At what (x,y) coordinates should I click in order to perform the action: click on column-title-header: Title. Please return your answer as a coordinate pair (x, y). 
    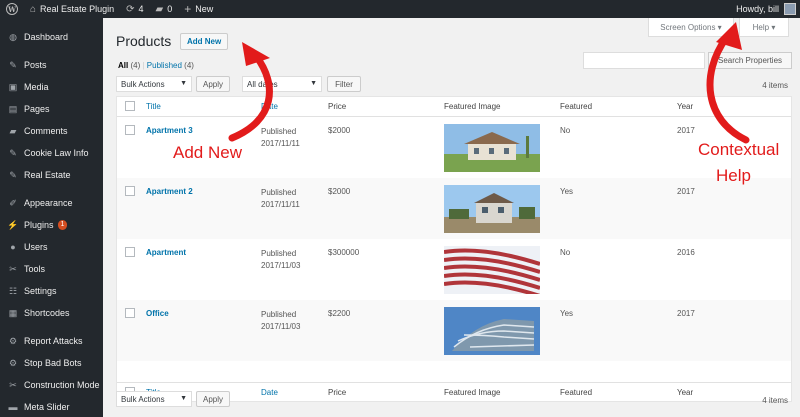
    Looking at the image, I should click on (153, 106).